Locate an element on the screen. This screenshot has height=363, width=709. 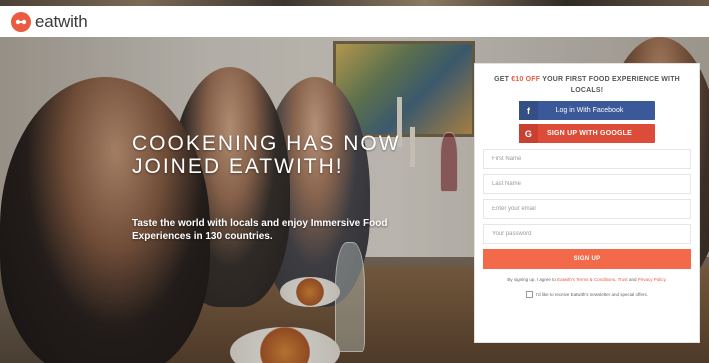
facebook-login-button: f Log in With Facebook is located at coordinates (587, 110).